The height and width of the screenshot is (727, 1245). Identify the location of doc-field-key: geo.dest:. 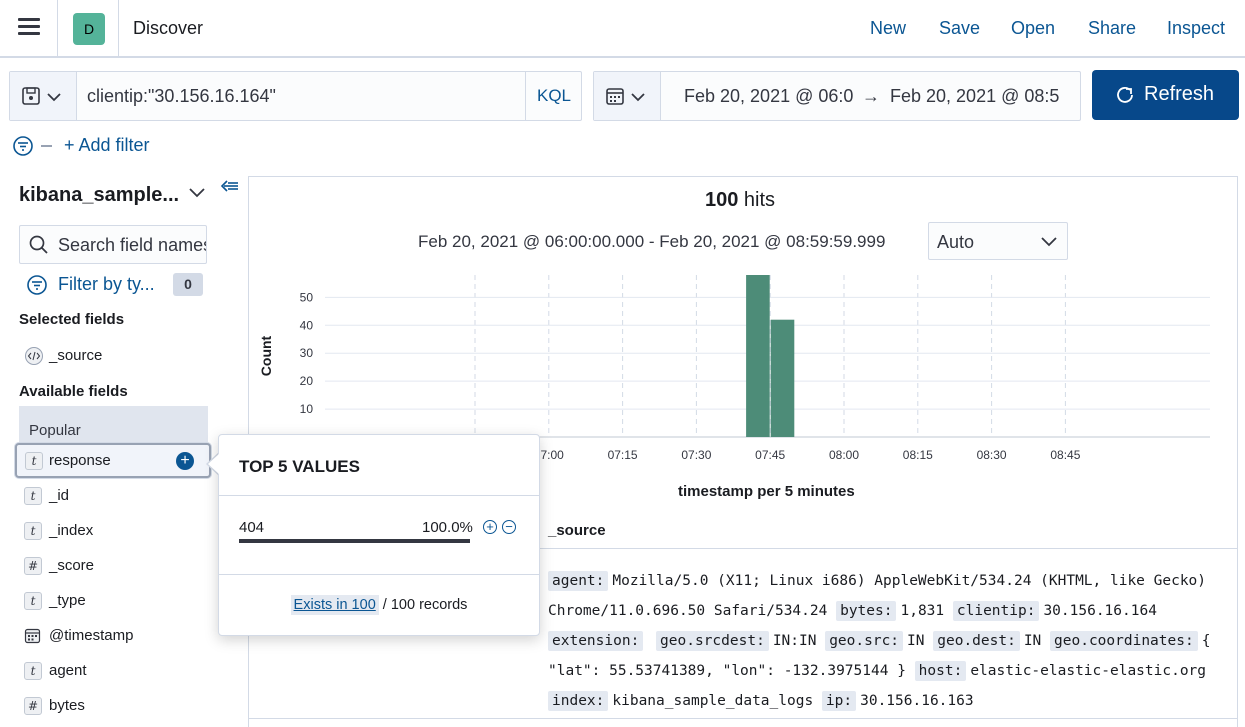
(976, 641).